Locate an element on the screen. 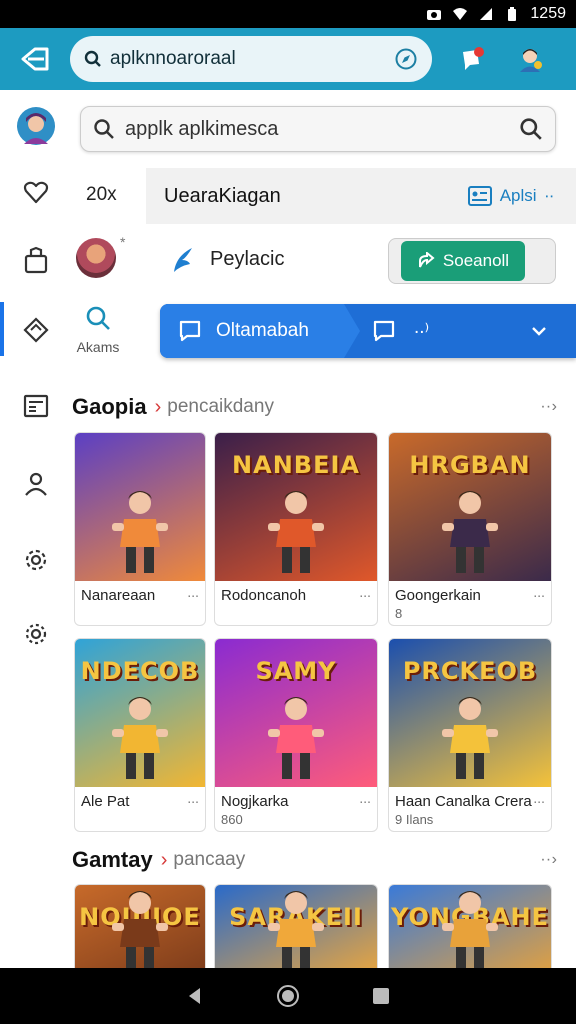 The image size is (576, 1024). gear-icon is located at coordinates (36, 560).